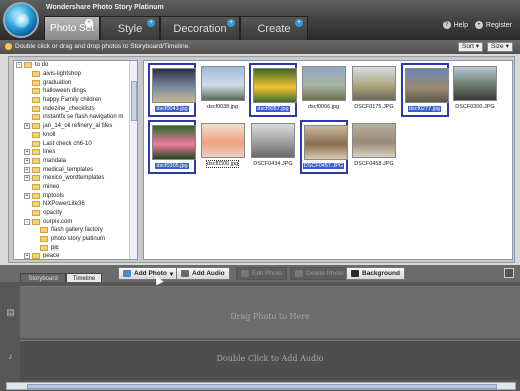  Describe the element at coordinates (8, 46) in the screenshot. I see `lightbulb-icon` at that location.